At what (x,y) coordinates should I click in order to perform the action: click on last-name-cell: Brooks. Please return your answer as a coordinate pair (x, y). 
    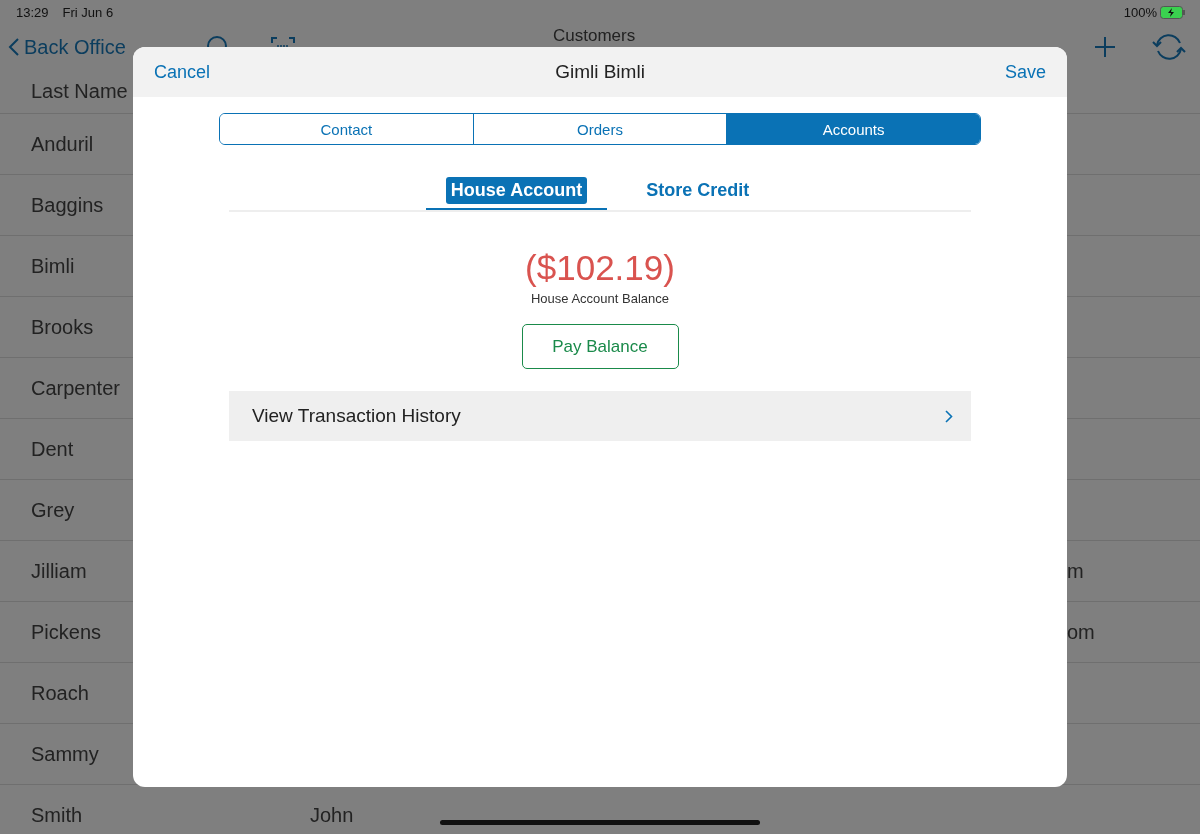
    Looking at the image, I should click on (62, 327).